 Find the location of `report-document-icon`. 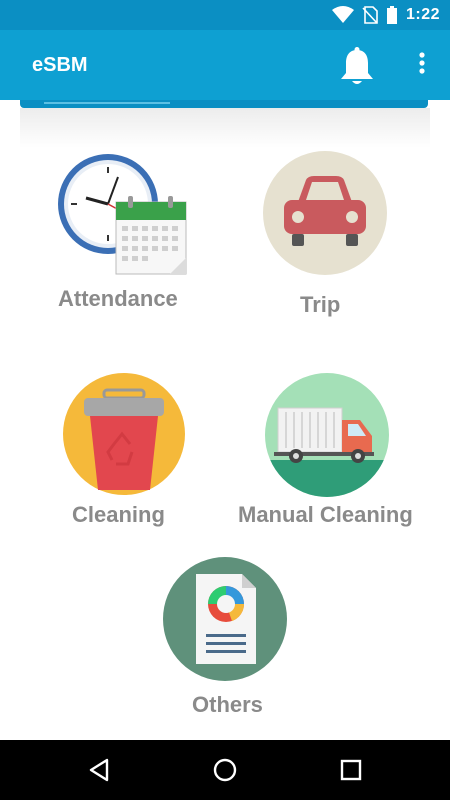

report-document-icon is located at coordinates (225, 619).